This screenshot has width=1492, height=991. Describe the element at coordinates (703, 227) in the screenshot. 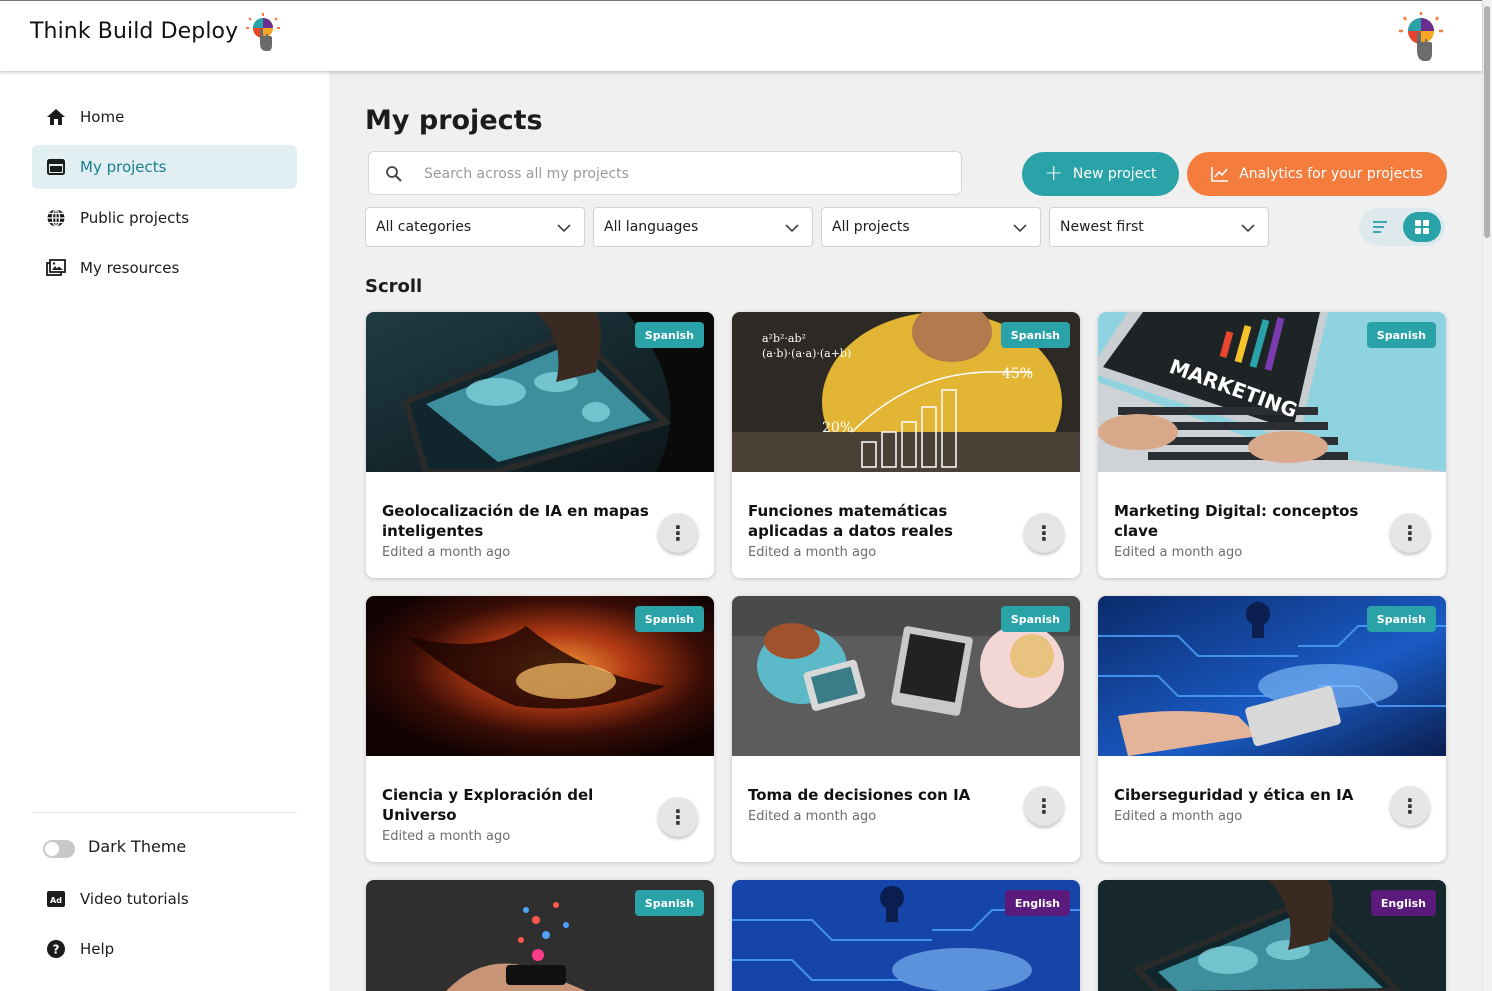

I see `language-filter: All languages` at that location.